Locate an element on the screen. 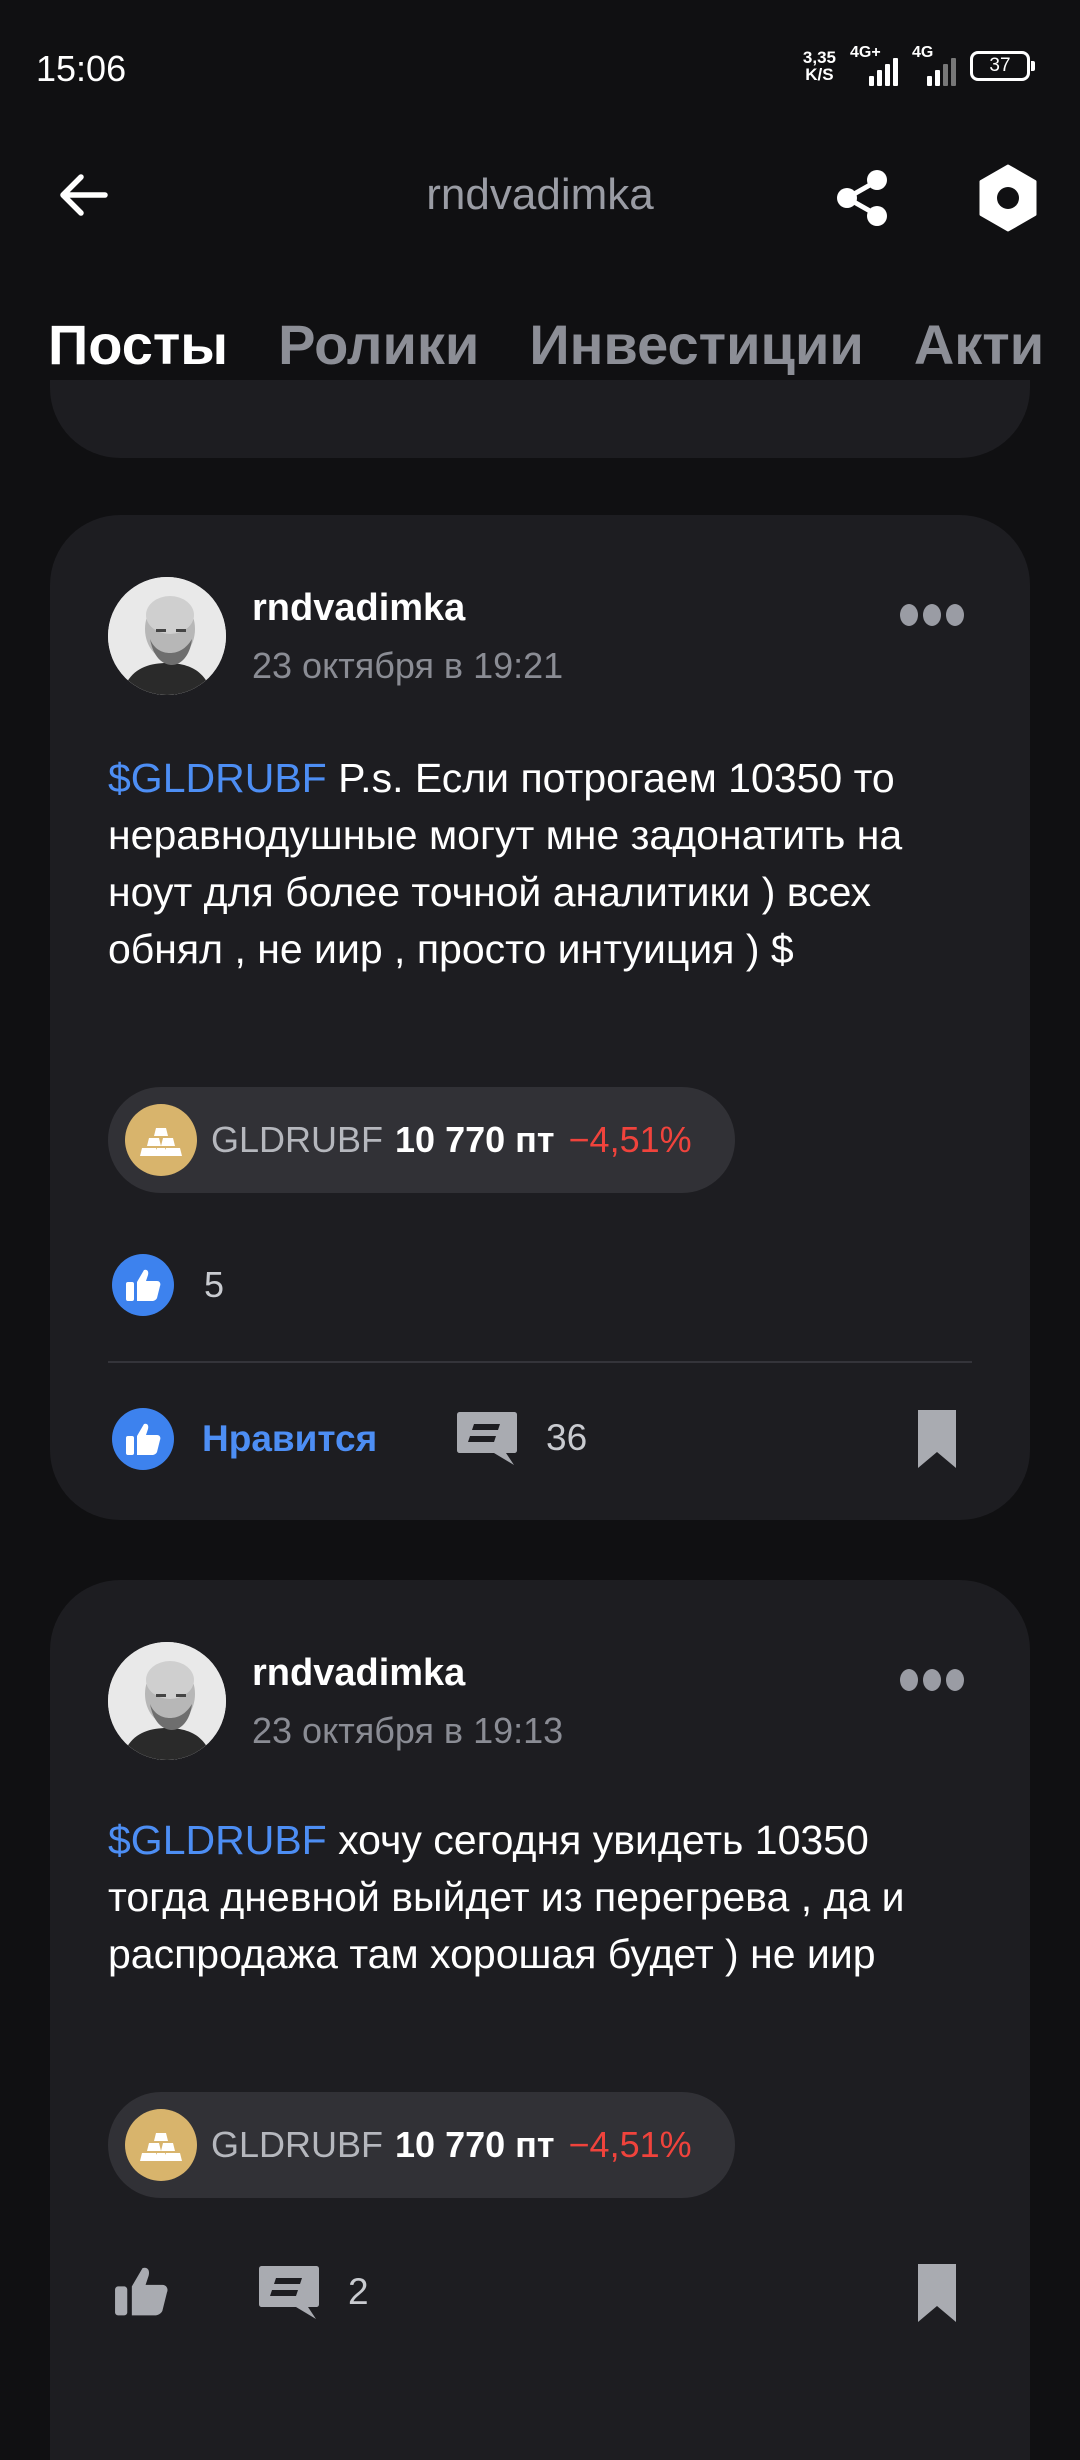  settings-button is located at coordinates (1008, 198).